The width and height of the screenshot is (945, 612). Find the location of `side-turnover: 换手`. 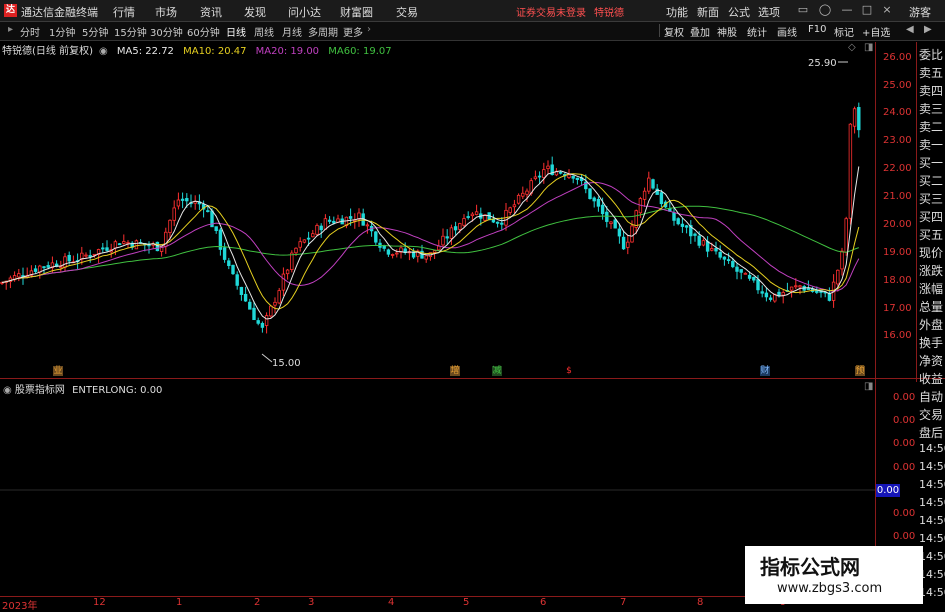

side-turnover: 换手 is located at coordinates (932, 342).